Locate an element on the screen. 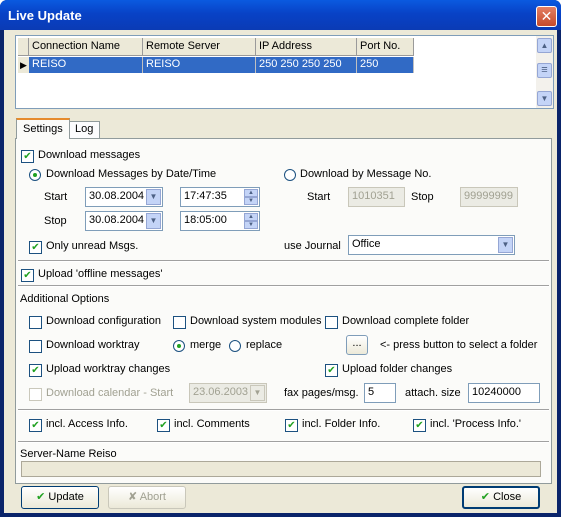  column-header-port-no: Port No. is located at coordinates (385, 47).